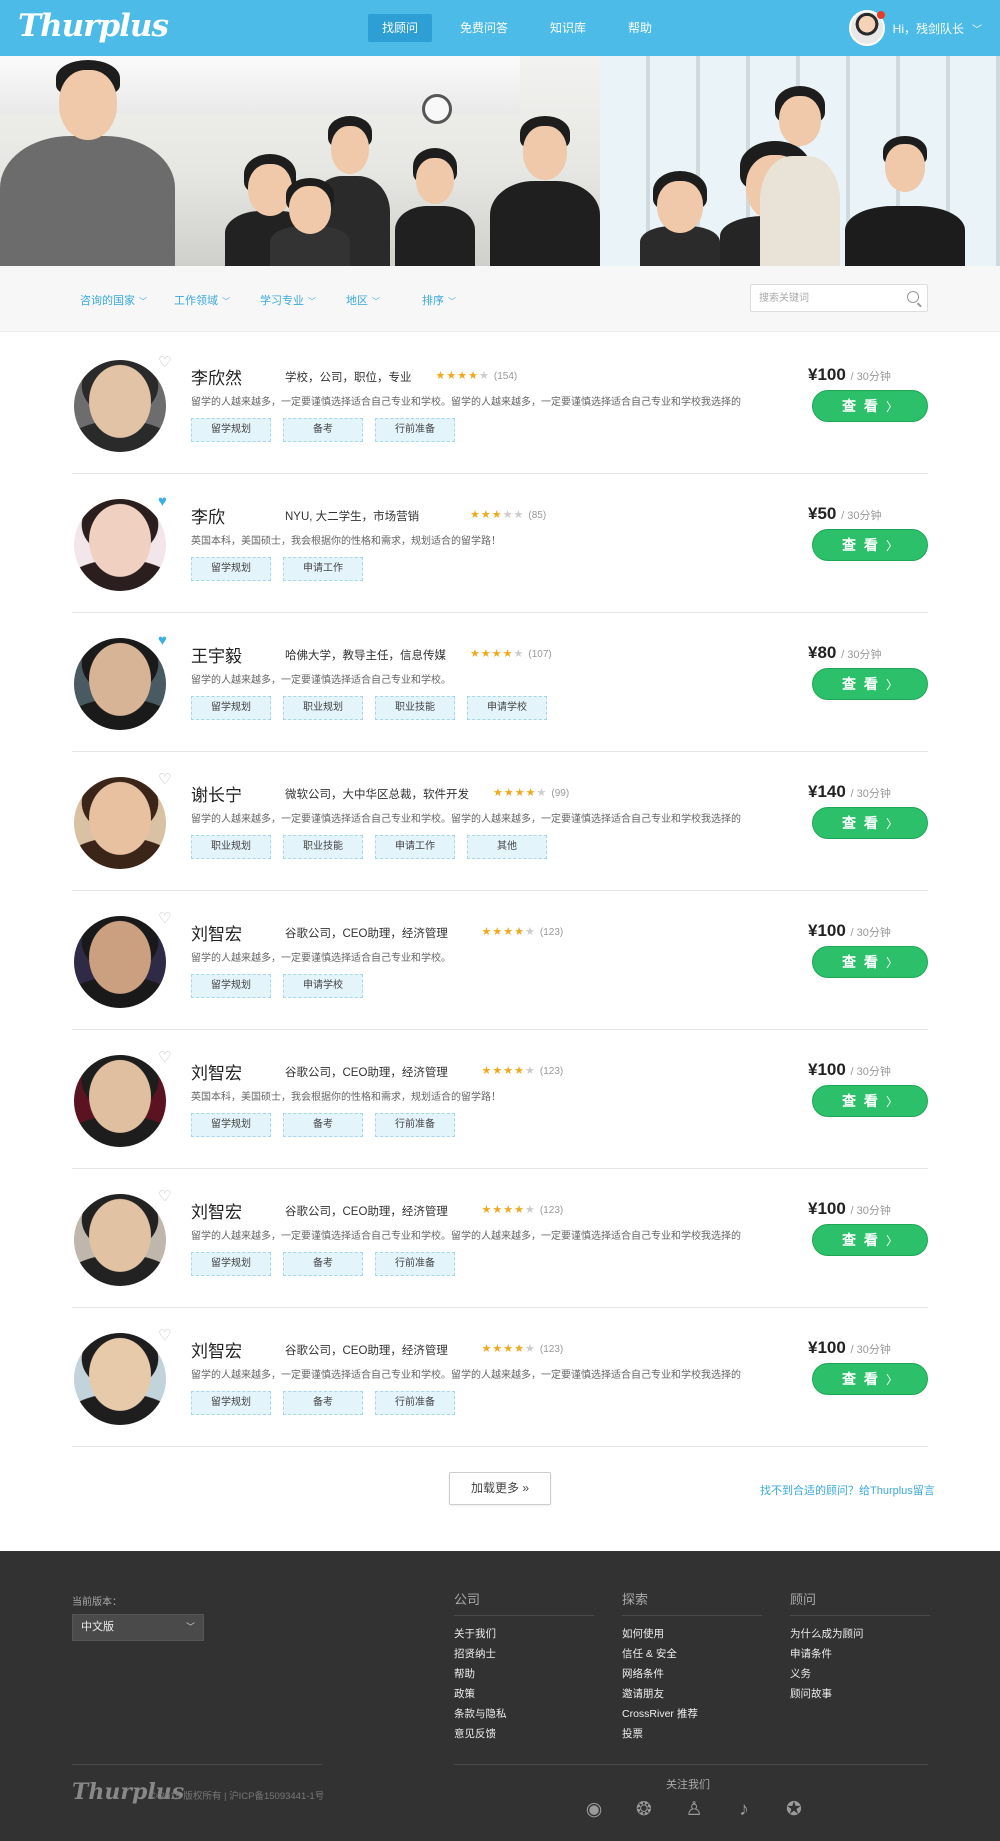 The image size is (1000, 1841). What do you see at coordinates (537, 515) in the screenshot?
I see `review-count: (85)` at bounding box center [537, 515].